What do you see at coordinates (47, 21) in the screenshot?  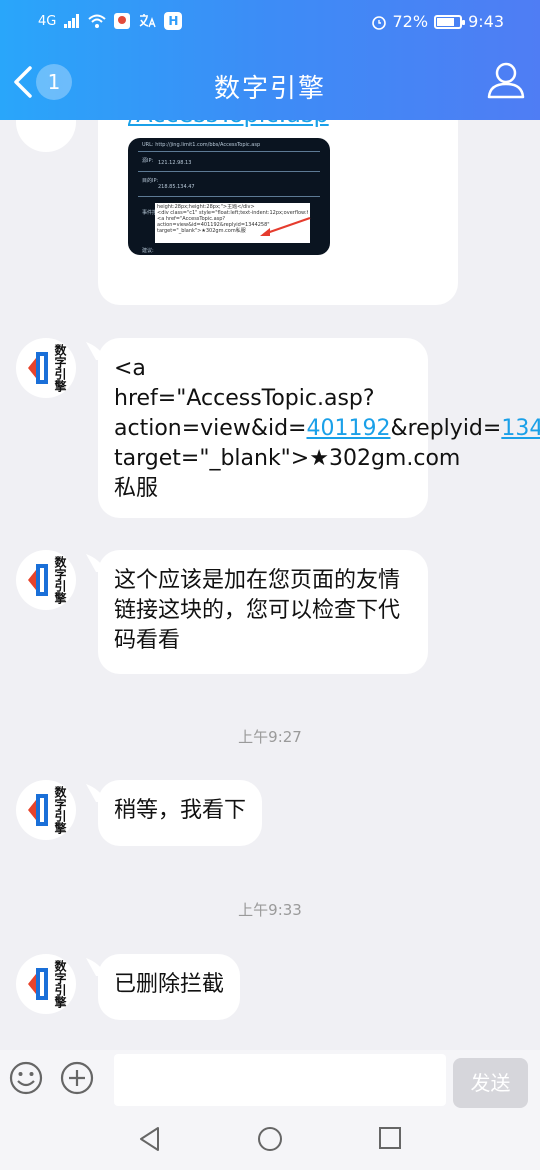 I see `network-indicator: 4G` at bounding box center [47, 21].